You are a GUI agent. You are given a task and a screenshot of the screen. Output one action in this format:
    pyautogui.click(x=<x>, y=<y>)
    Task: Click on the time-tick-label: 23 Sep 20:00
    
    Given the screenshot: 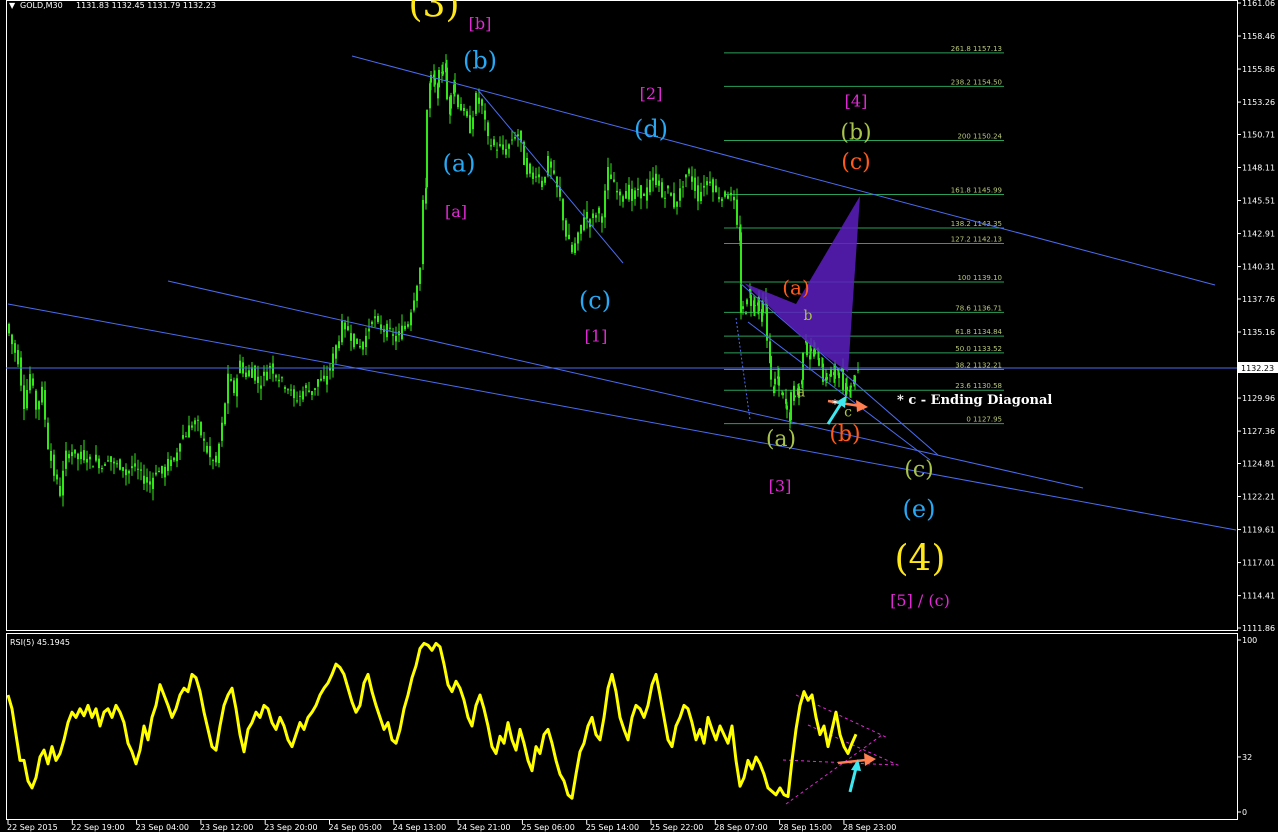 What is the action you would take?
    pyautogui.click(x=290, y=827)
    